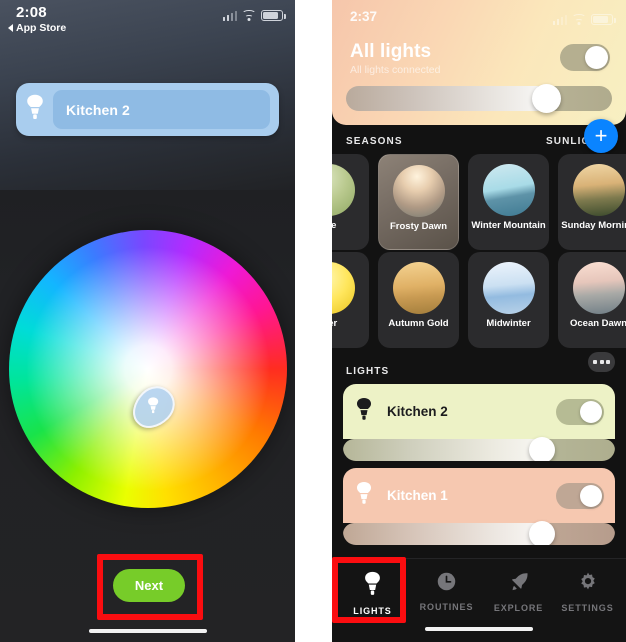 The image size is (626, 642). I want to click on scene-card: Winter Mountain, so click(508, 202).